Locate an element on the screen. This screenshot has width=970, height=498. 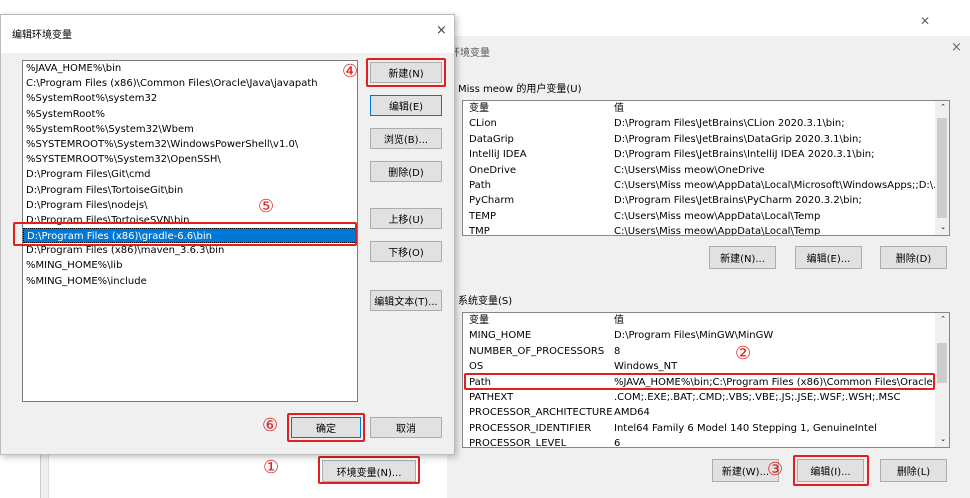
edit-button: 编辑(E) is located at coordinates (406, 105).